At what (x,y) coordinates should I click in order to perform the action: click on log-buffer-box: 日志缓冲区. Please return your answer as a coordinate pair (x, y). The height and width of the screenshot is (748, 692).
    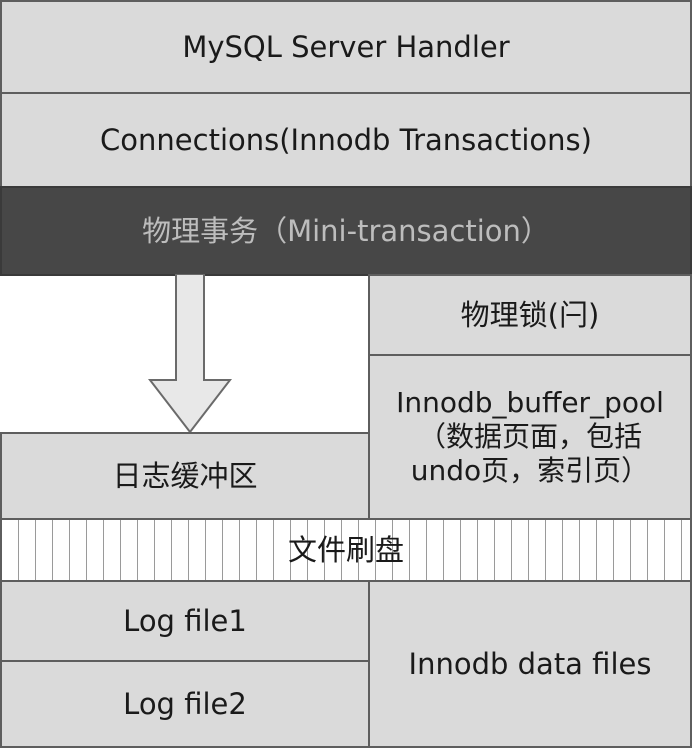
    Looking at the image, I should click on (185, 476).